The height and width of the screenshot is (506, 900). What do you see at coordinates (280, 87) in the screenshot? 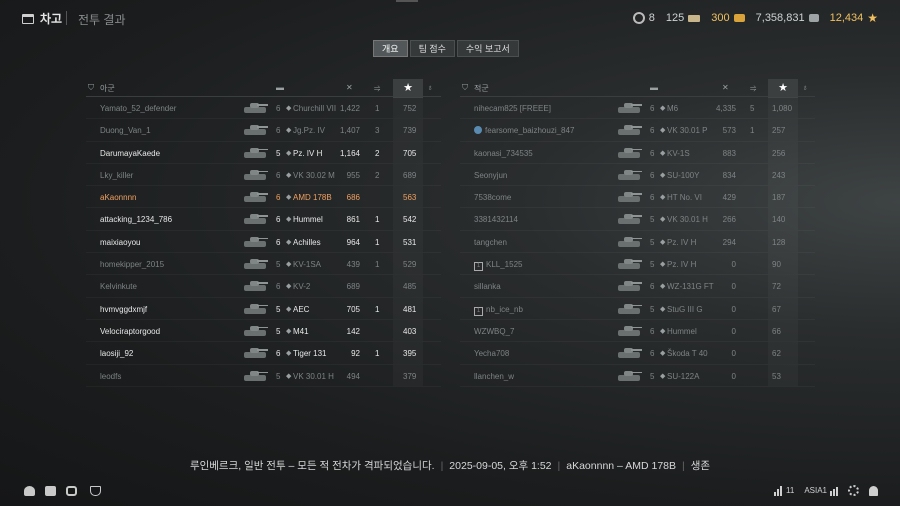
I see `tank-column-icon: ▬` at bounding box center [280, 87].